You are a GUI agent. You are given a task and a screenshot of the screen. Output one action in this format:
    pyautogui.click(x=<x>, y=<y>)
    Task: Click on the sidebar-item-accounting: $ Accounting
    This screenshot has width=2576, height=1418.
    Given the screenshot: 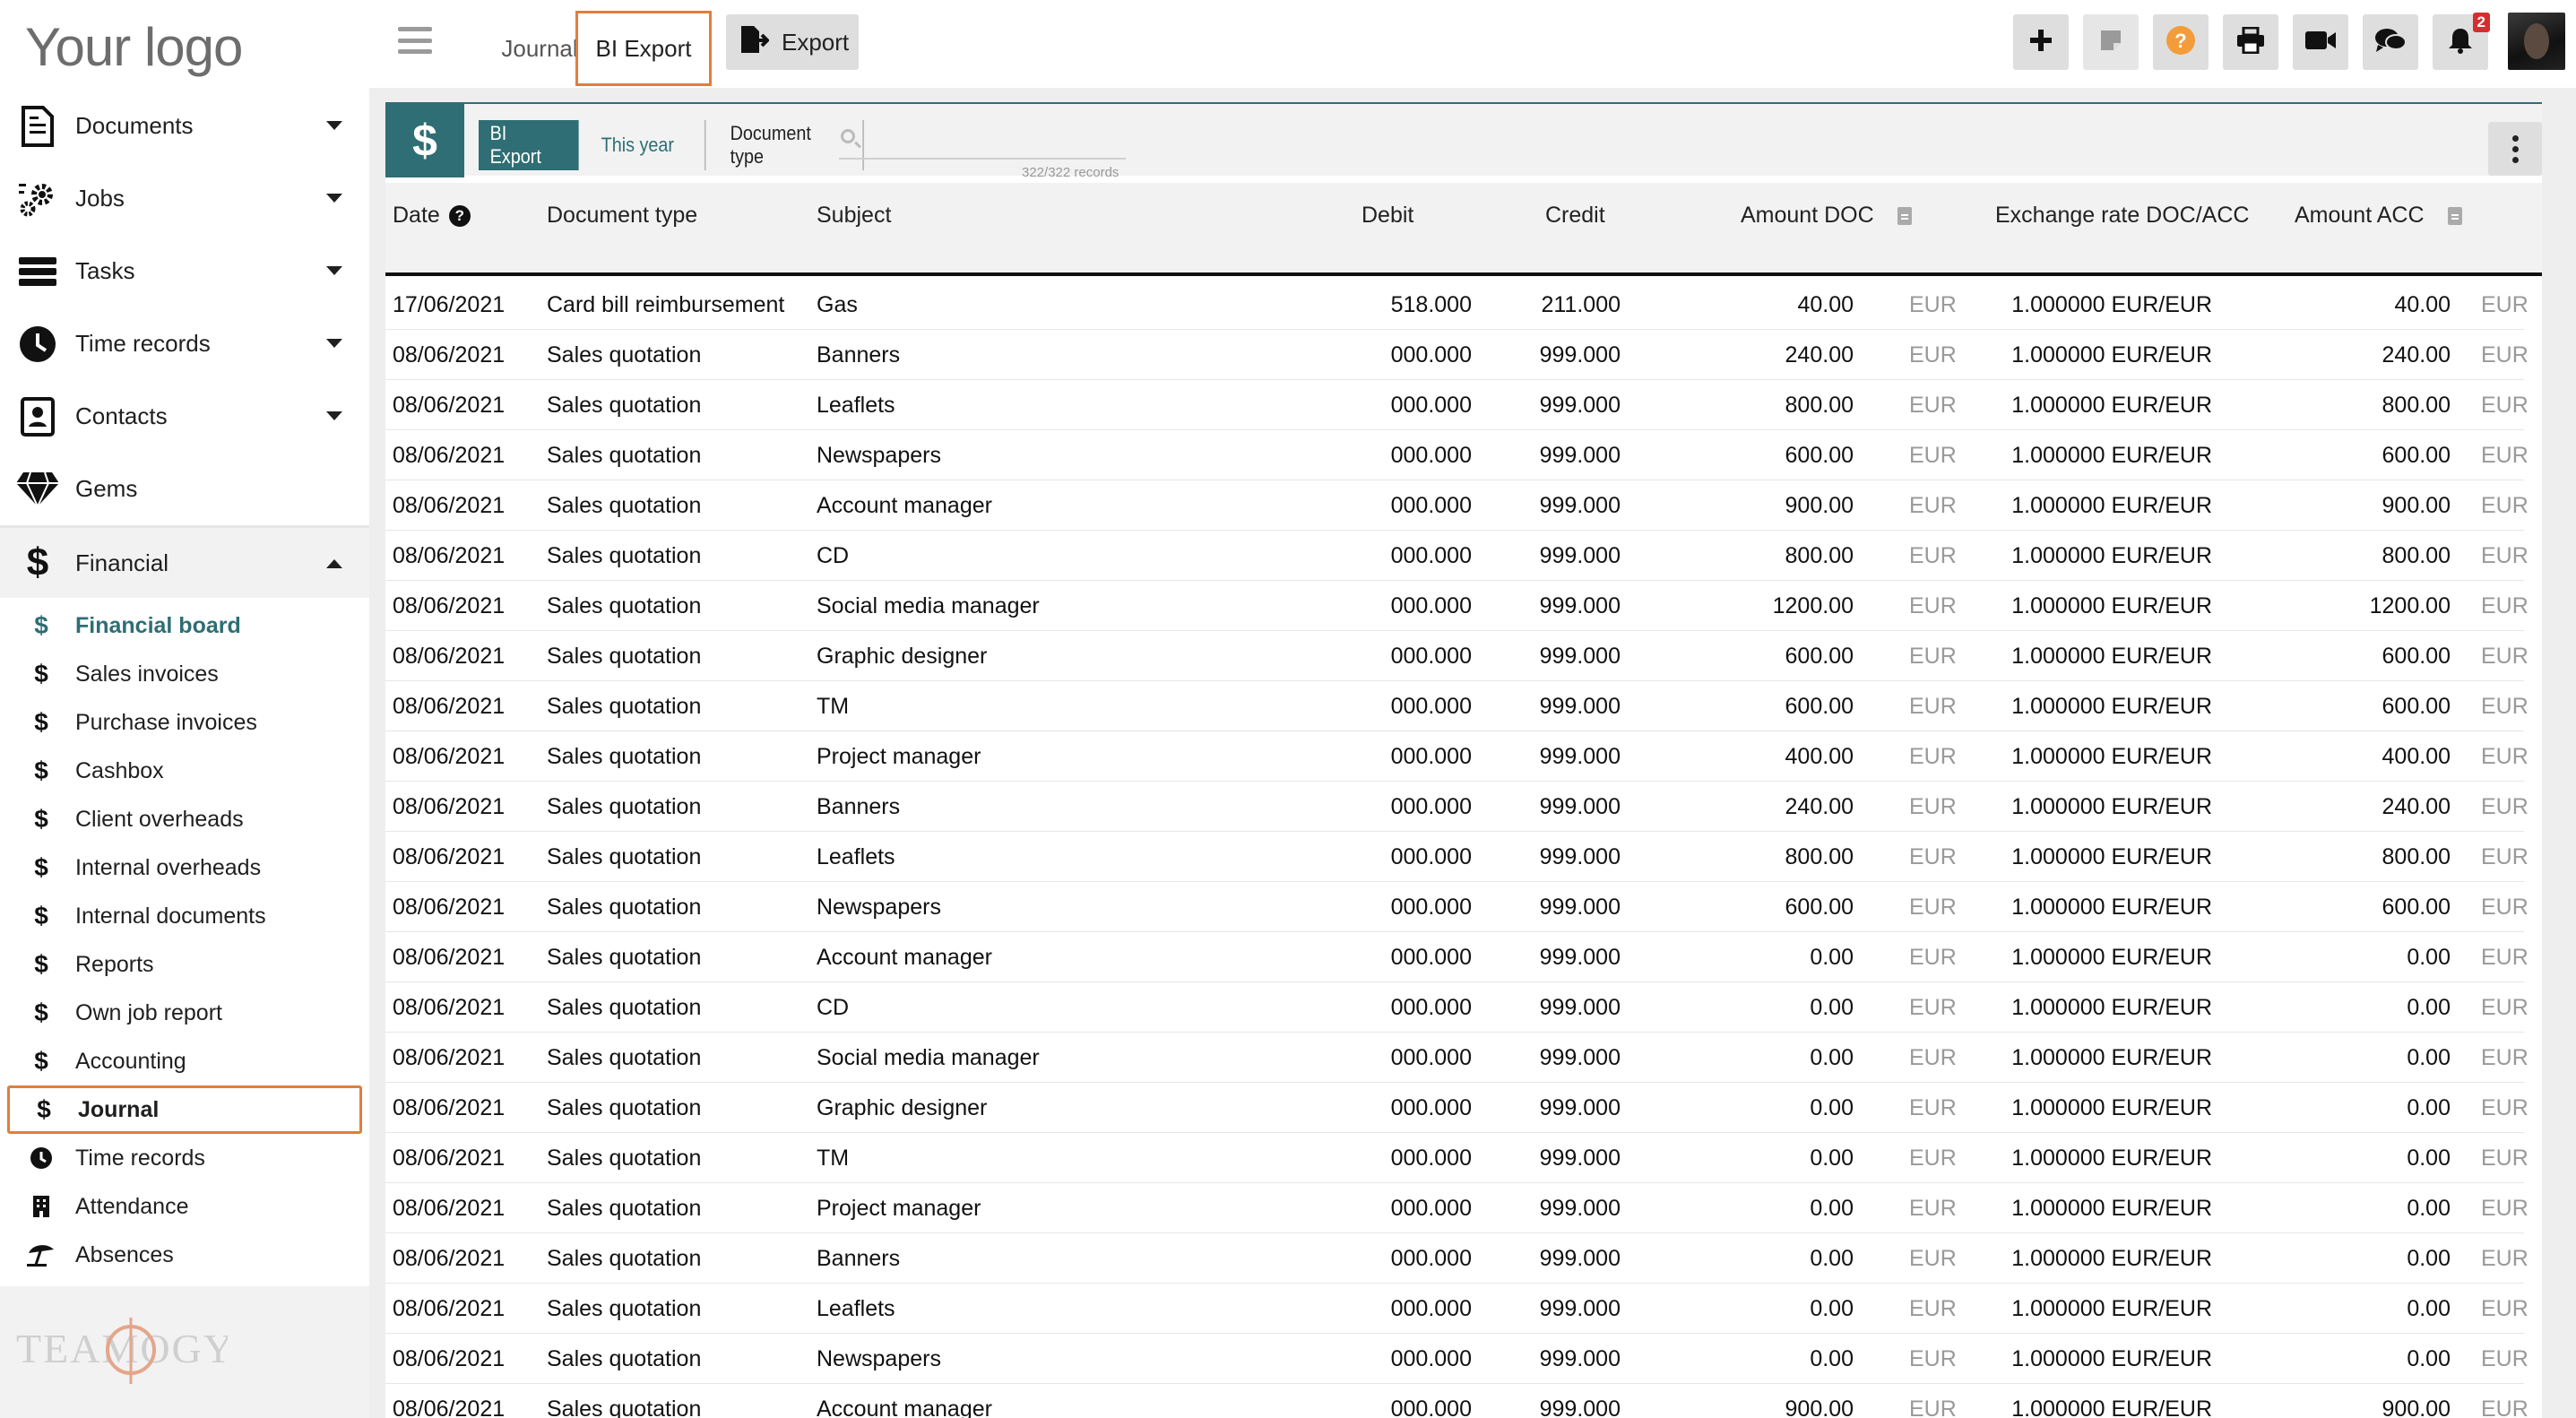 What is the action you would take?
    pyautogui.click(x=184, y=1061)
    